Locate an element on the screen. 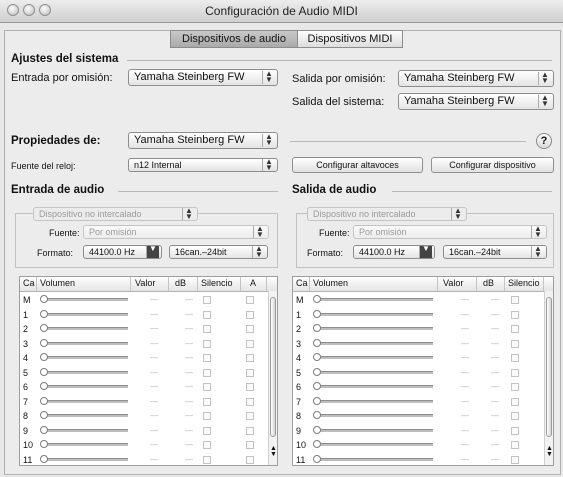  input-format-rate-popup: 44100.0 Hz ▼ is located at coordinates (122, 252).